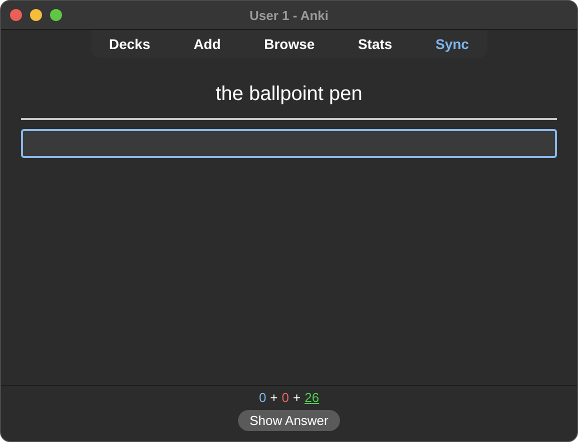  Describe the element at coordinates (207, 44) in the screenshot. I see `toolbar-link: Add` at that location.